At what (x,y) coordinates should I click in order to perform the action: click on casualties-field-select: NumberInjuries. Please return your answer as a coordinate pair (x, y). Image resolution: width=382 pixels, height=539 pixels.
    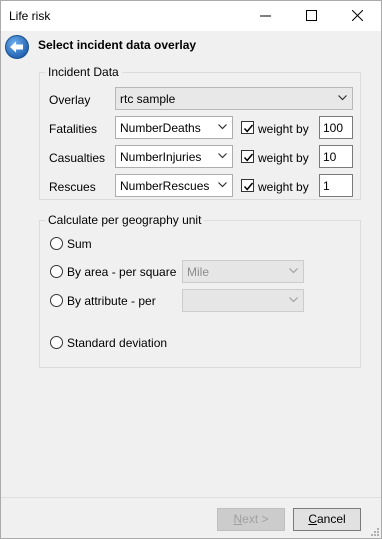
    Looking at the image, I should click on (174, 156).